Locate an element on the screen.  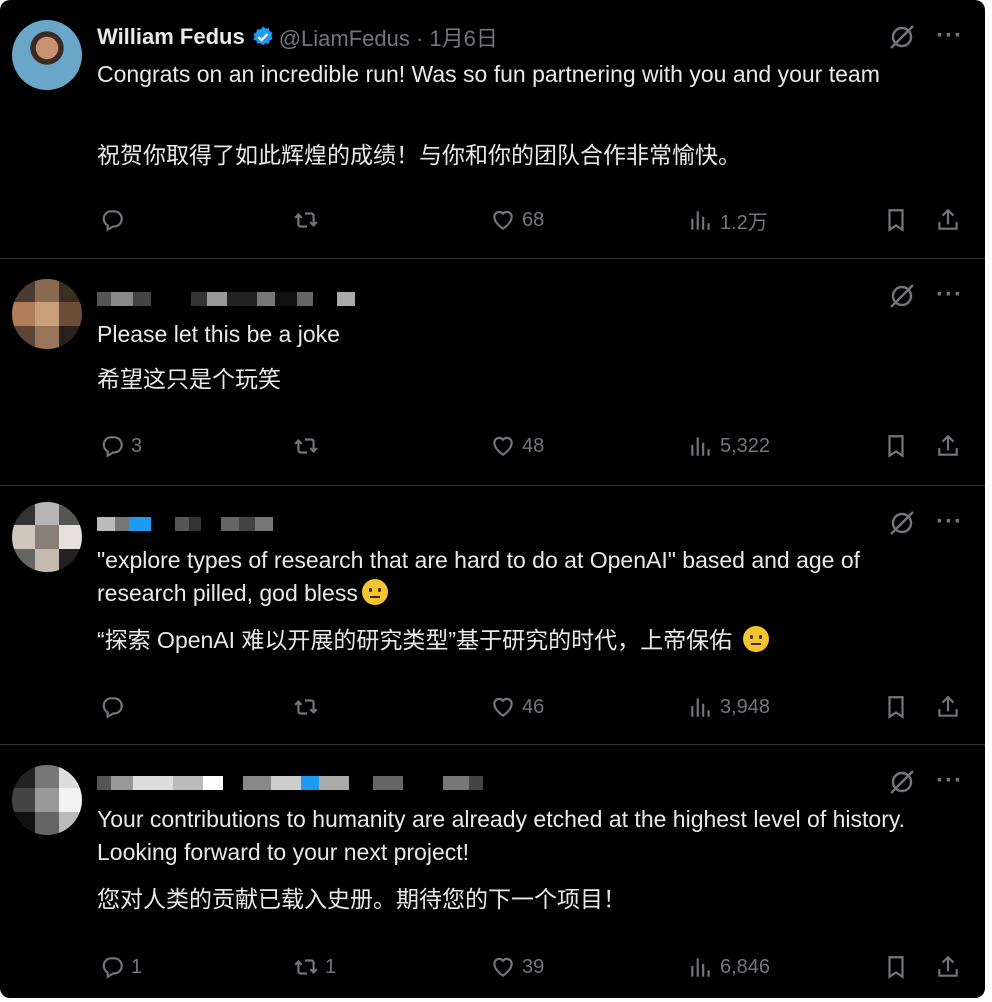
views-button: 6,846 is located at coordinates (729, 967).